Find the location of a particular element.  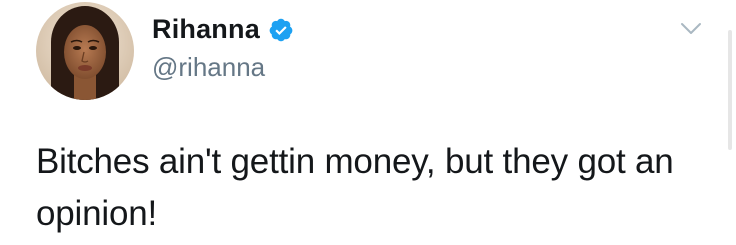

author-name-row: Rihanna is located at coordinates (223, 29).